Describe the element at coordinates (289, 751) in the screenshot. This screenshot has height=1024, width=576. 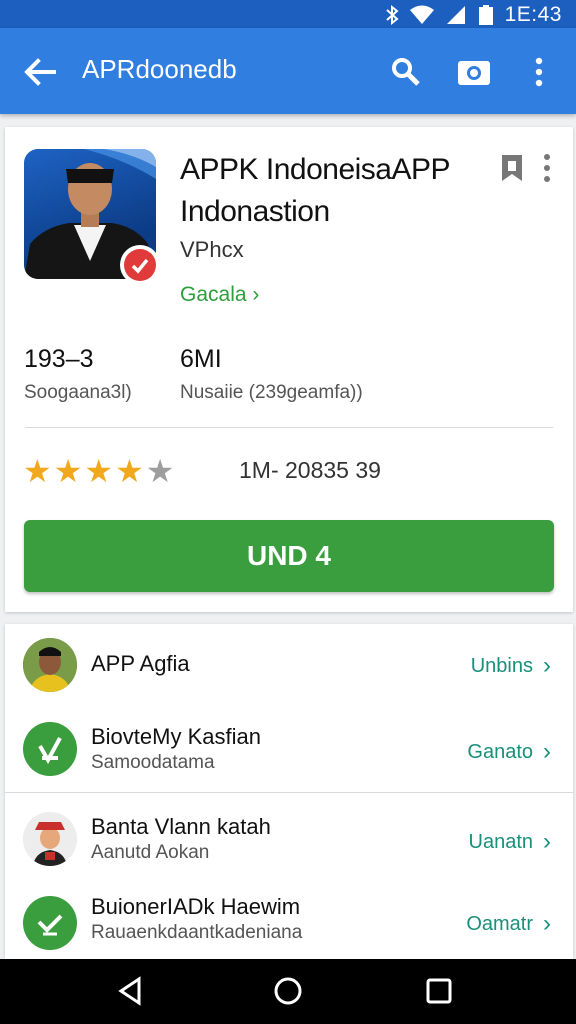
I see `list-item: BiovteMy Kasfian Samoodatama Ganato ›` at that location.